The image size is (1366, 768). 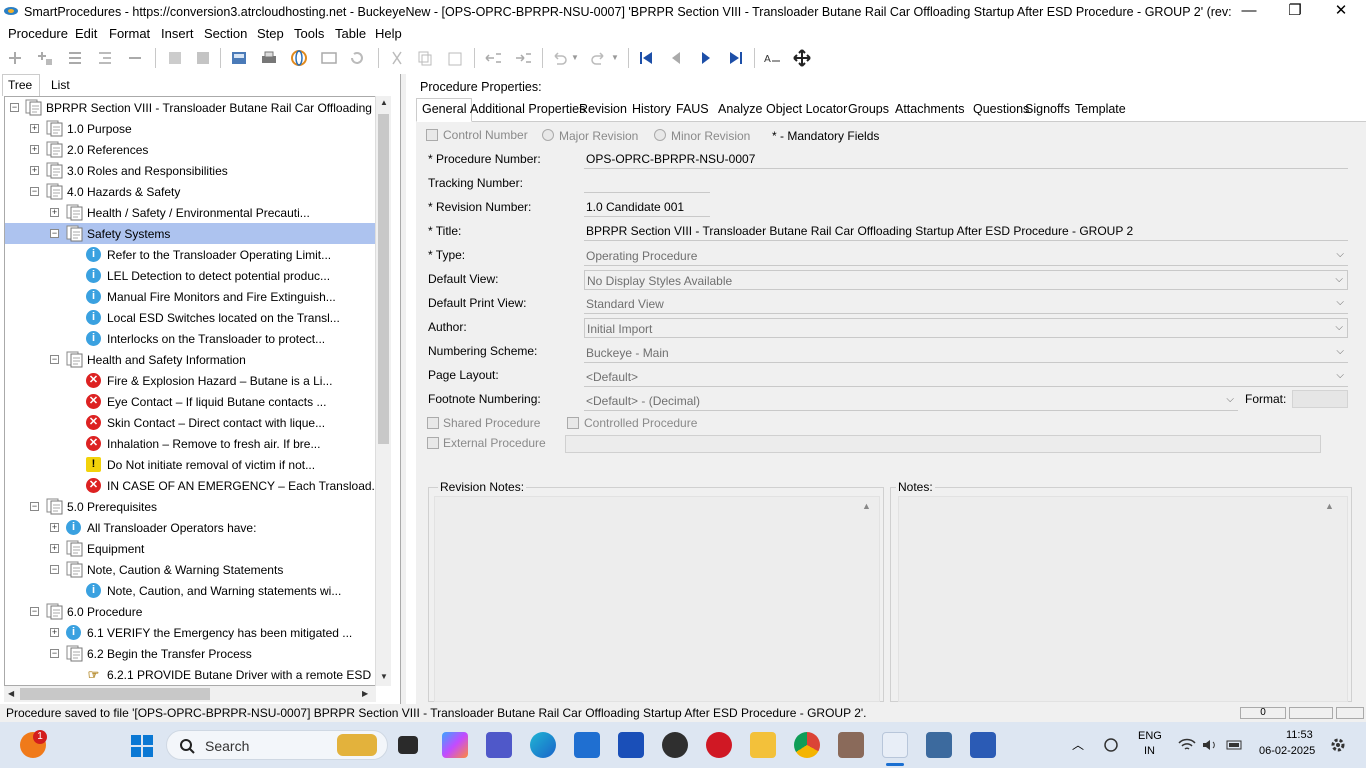 I want to click on tab-revision: Revision, so click(x=603, y=109).